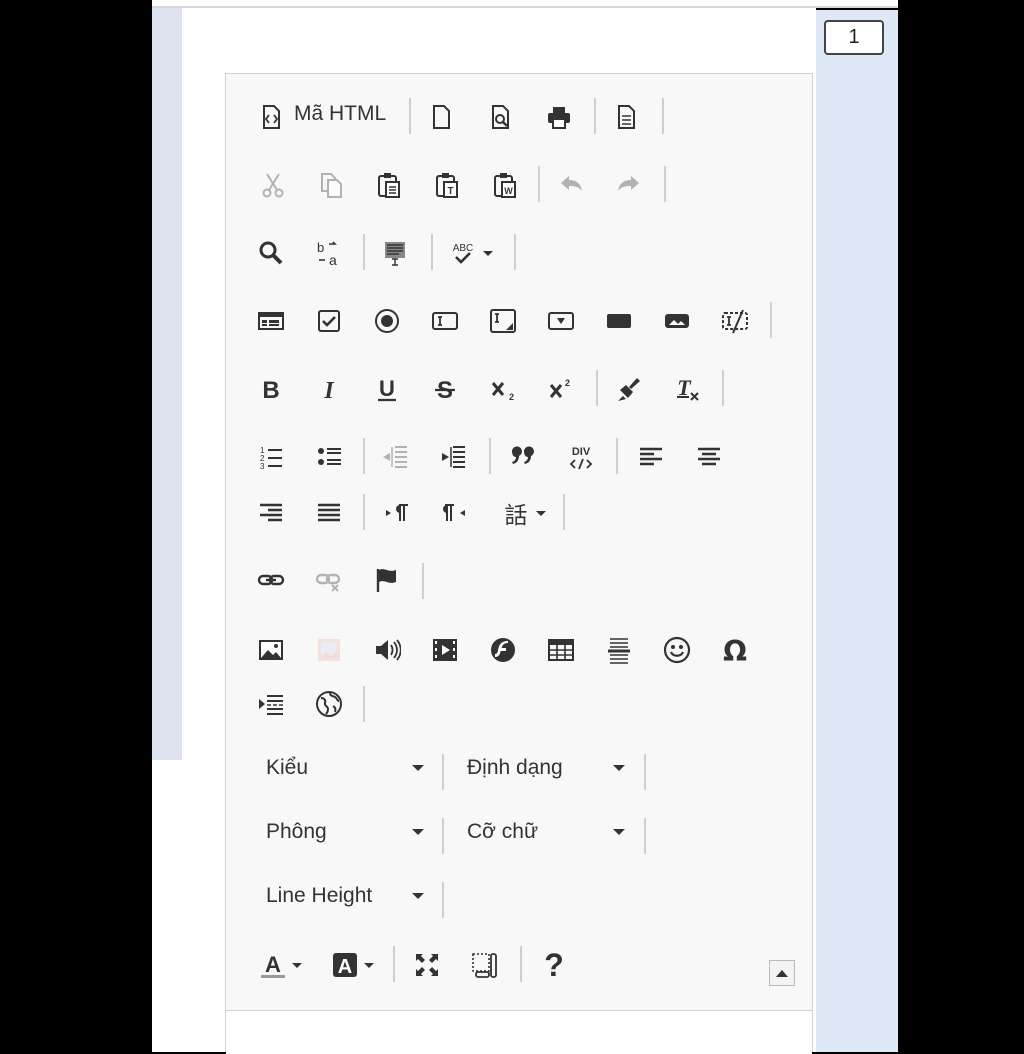 This screenshot has height=1054, width=1024. What do you see at coordinates (571, 185) in the screenshot?
I see `undo-icon` at bounding box center [571, 185].